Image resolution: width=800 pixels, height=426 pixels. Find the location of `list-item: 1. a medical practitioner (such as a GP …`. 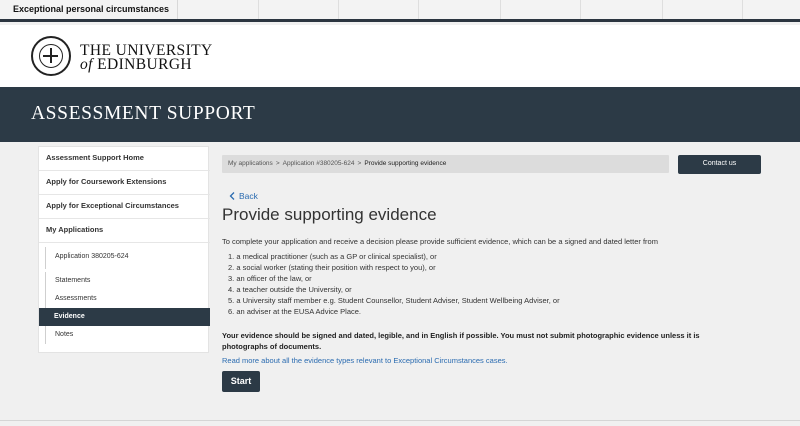

list-item: 1. a medical practitioner (such as a GP … is located at coordinates (332, 256).